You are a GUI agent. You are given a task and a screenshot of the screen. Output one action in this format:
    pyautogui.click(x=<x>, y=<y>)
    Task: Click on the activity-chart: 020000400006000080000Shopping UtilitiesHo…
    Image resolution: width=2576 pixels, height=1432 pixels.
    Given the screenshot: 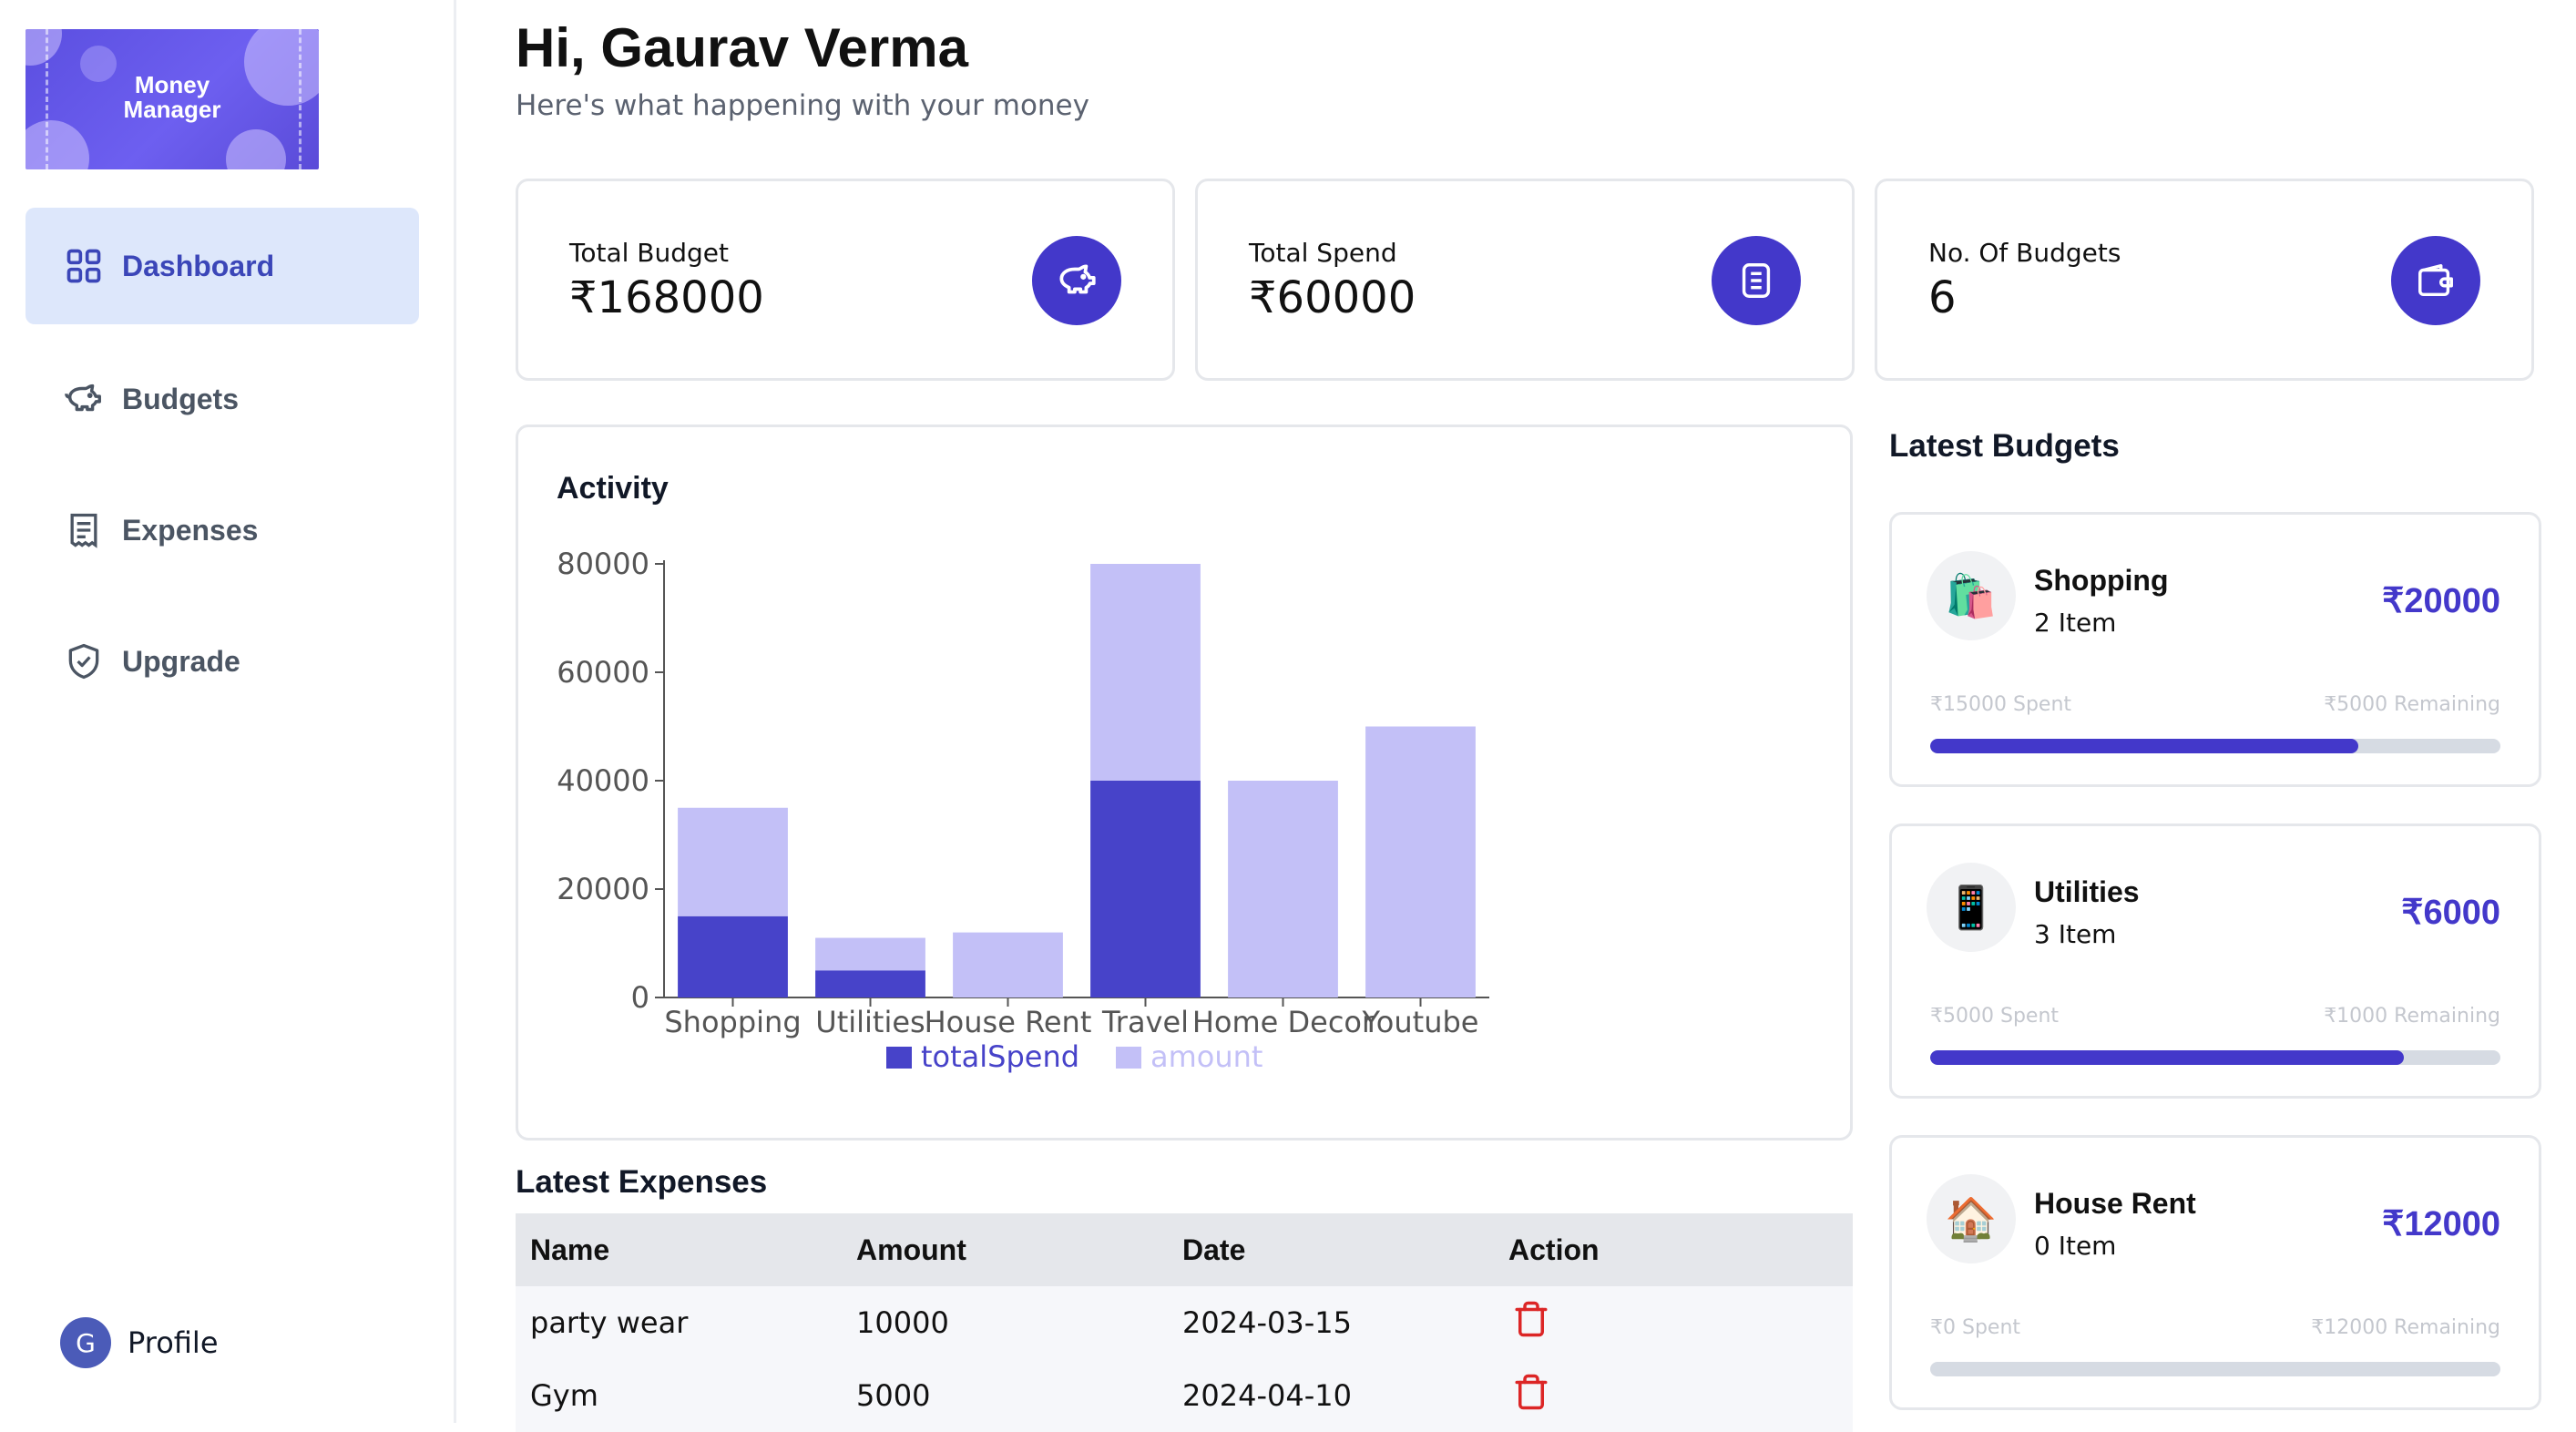 What is the action you would take?
    pyautogui.click(x=1023, y=810)
    